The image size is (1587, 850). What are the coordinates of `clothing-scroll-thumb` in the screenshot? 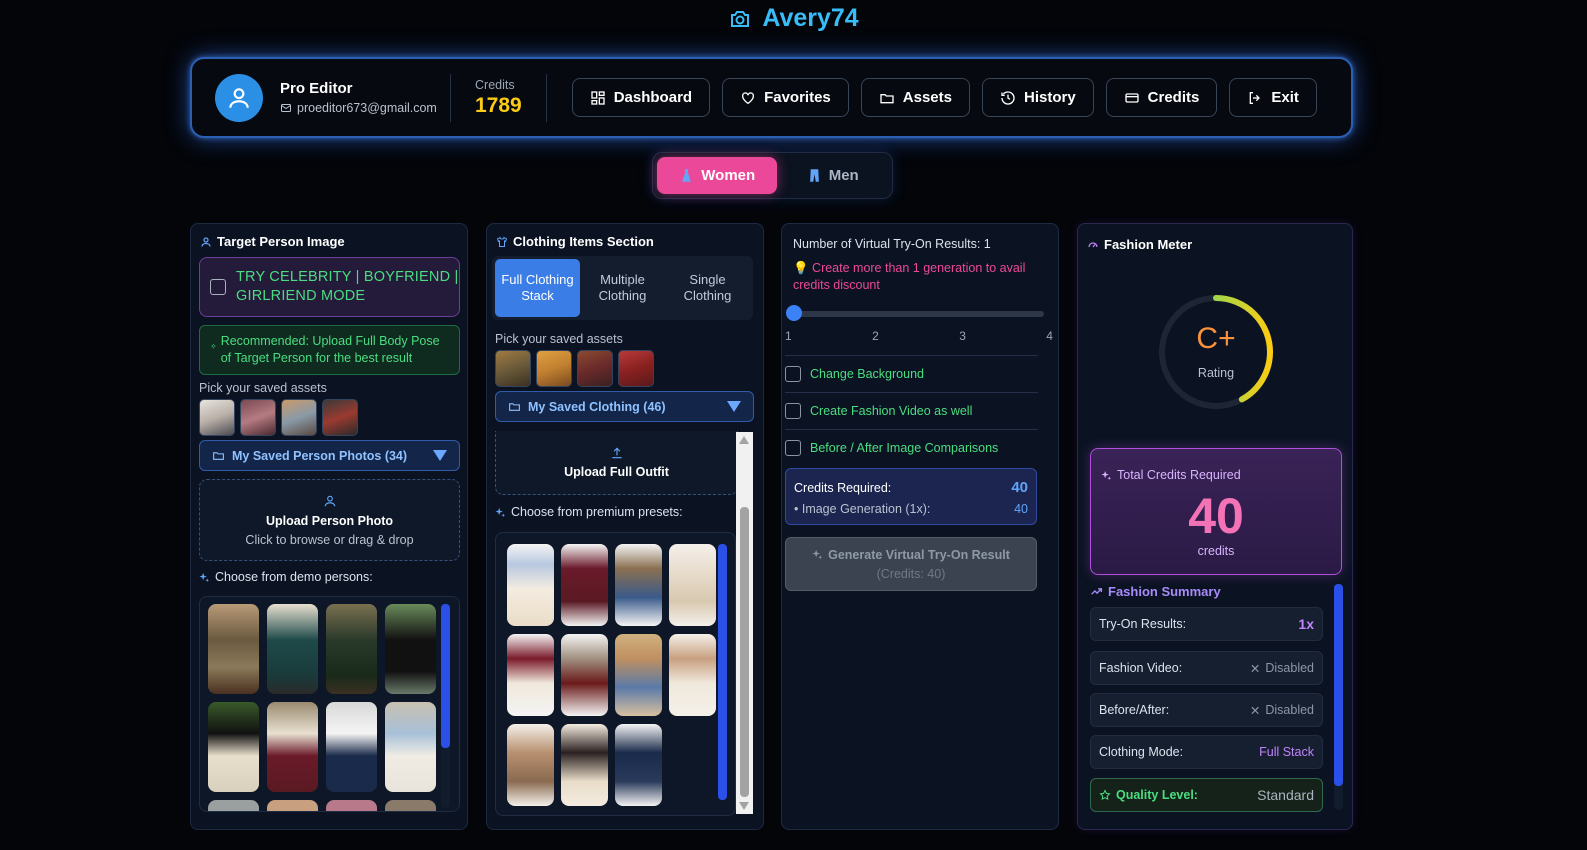 It's located at (744, 652).